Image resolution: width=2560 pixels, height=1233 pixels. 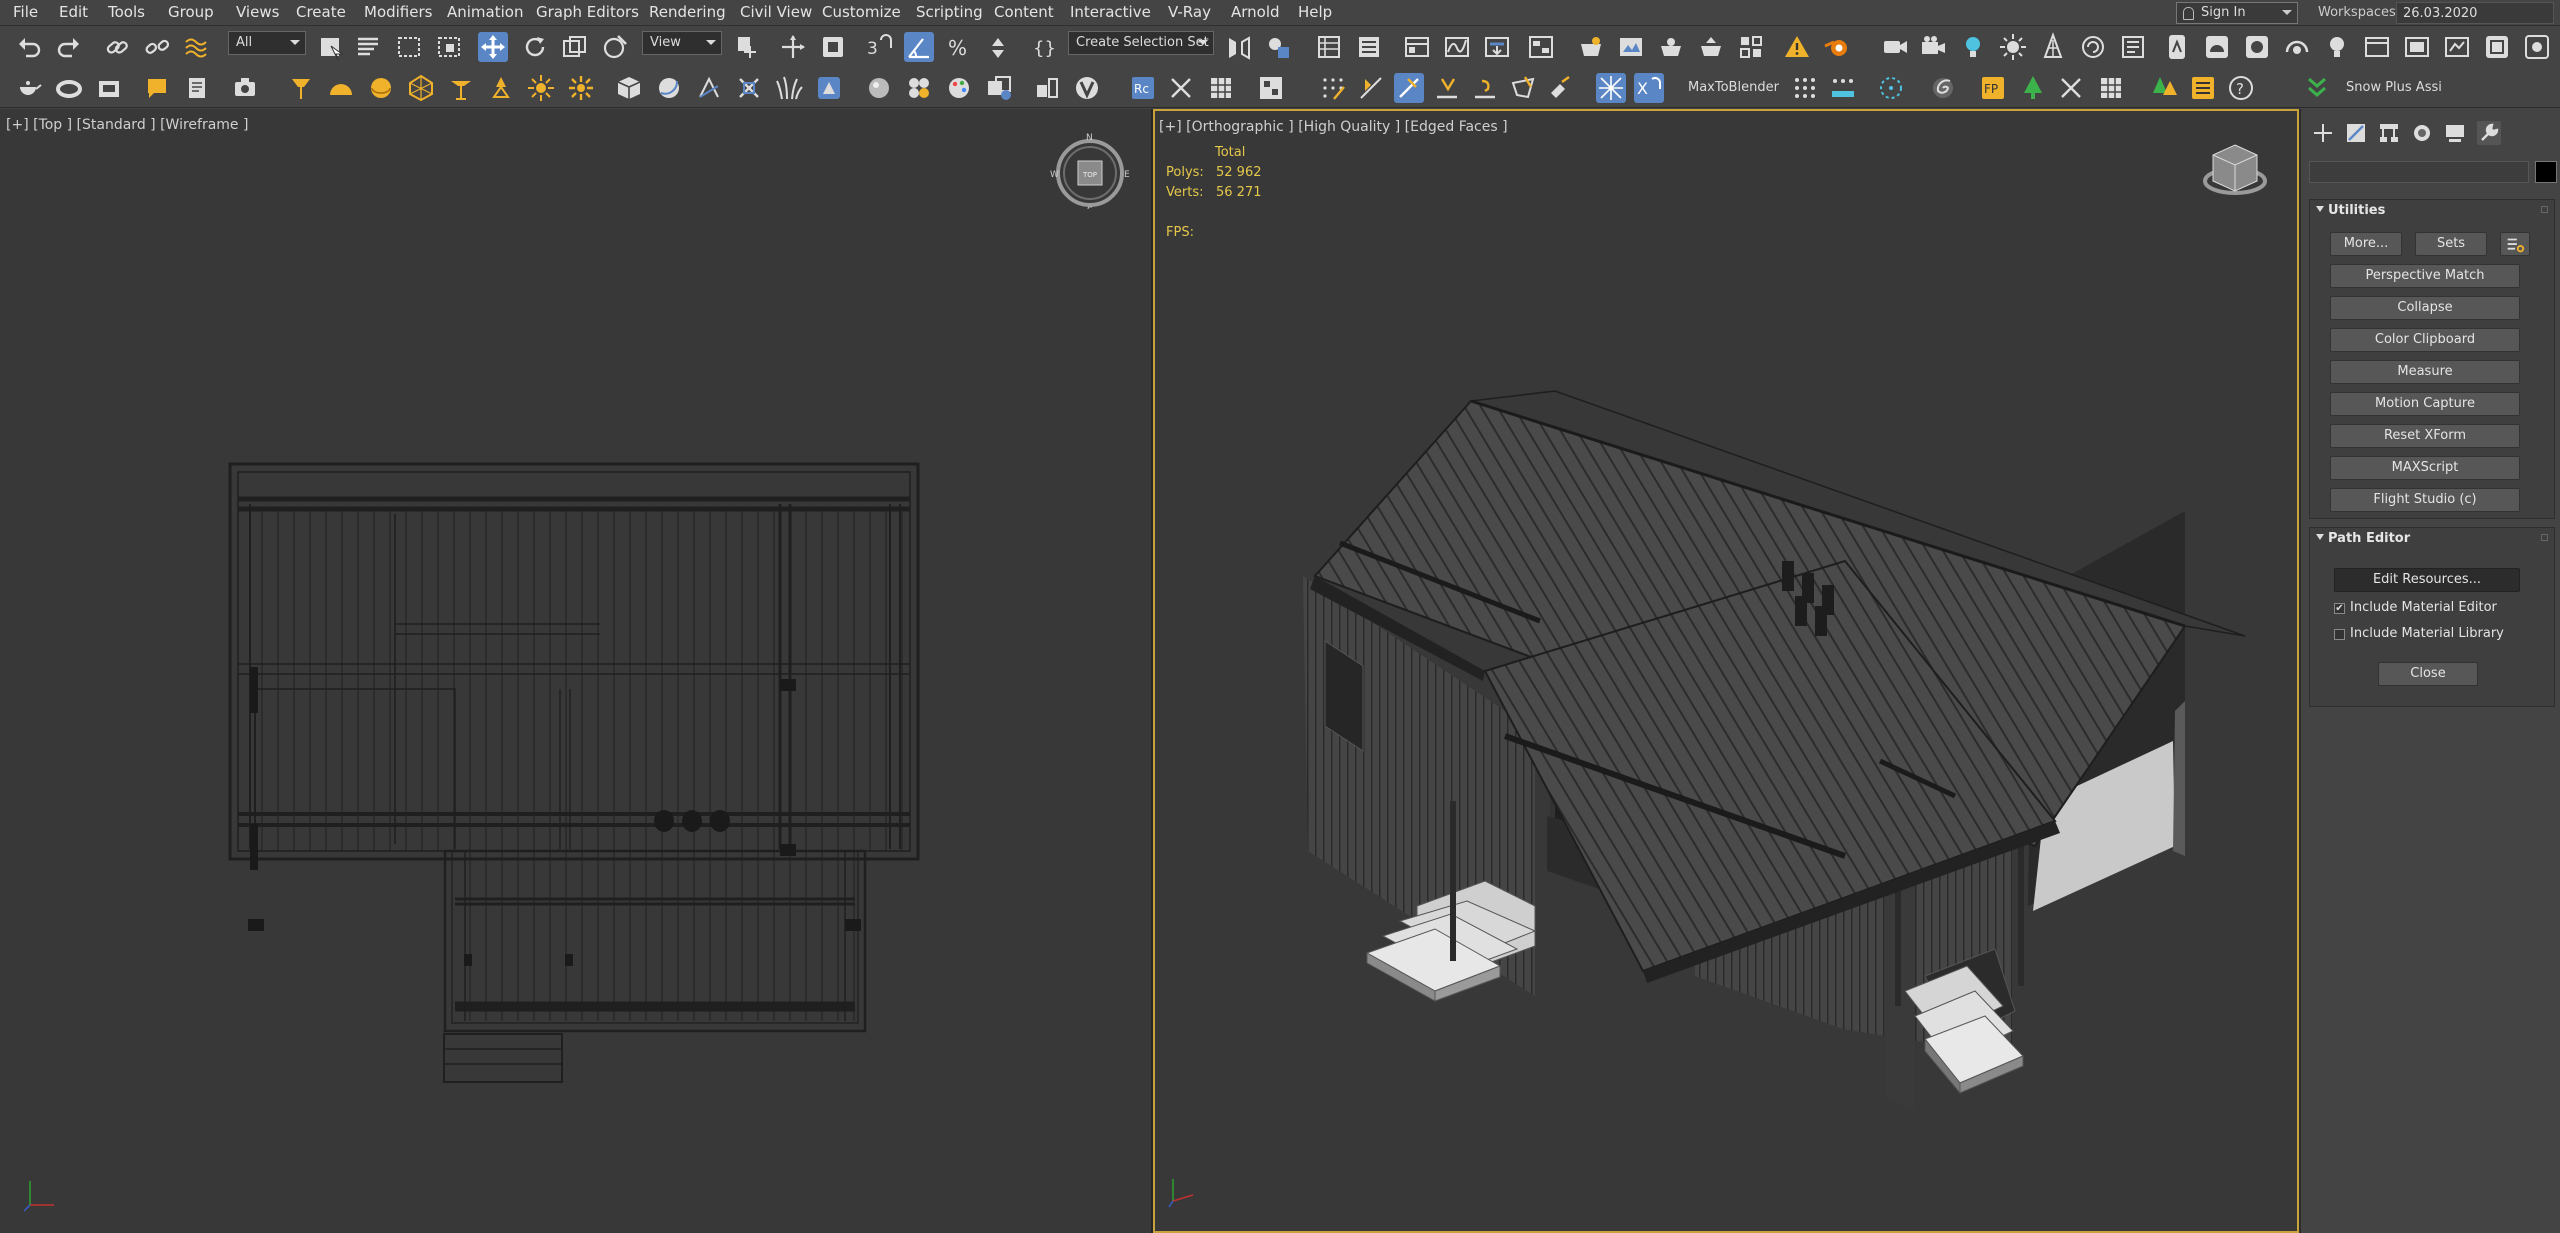 What do you see at coordinates (541, 88) in the screenshot?
I see `sun-light-icon` at bounding box center [541, 88].